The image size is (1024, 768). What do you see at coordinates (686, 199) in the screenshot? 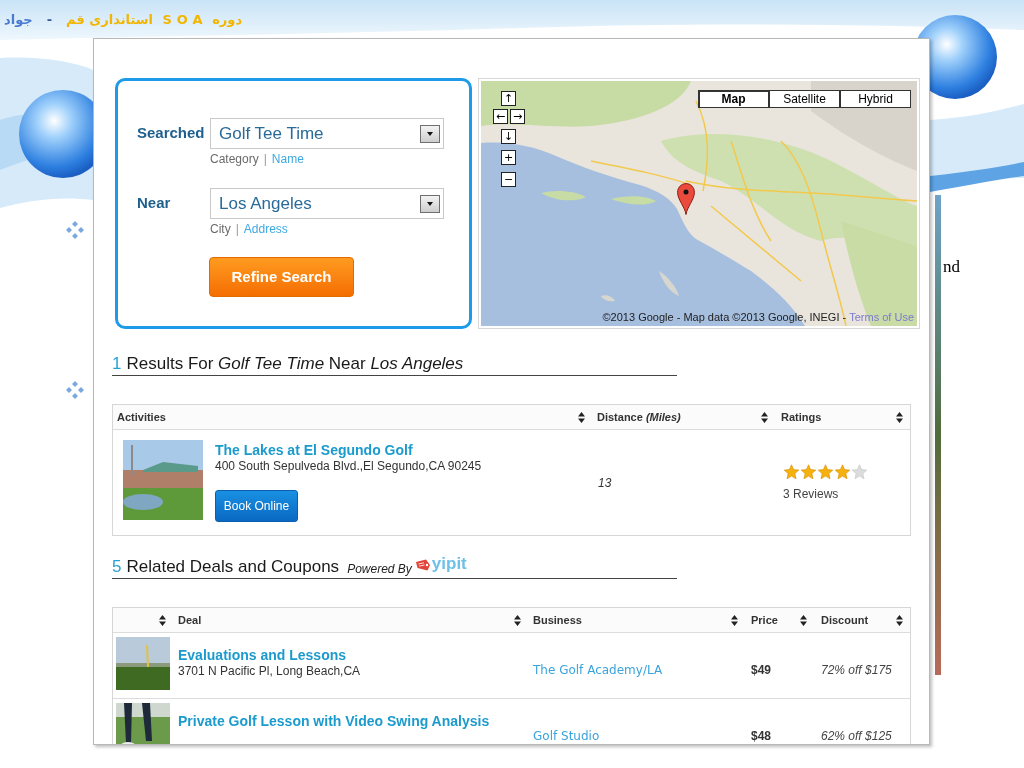
I see `map-pin-icon` at bounding box center [686, 199].